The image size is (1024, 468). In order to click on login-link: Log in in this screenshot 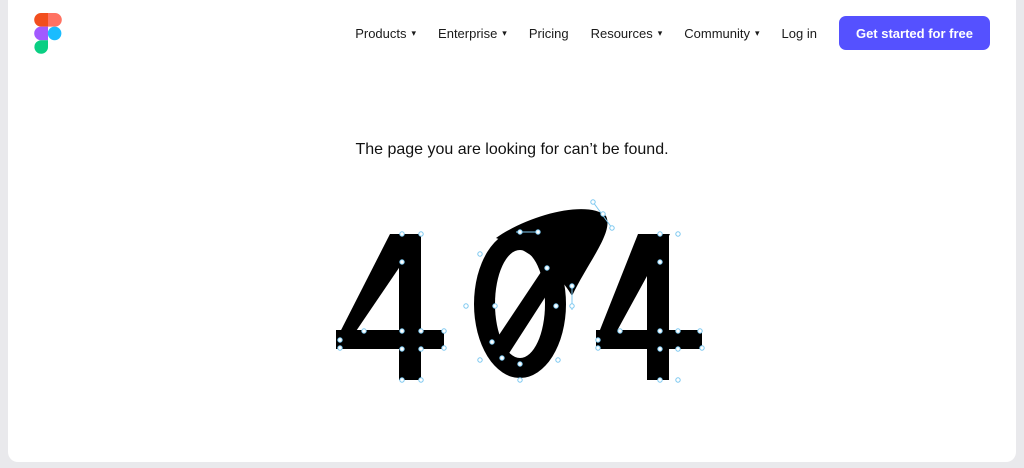, I will do `click(799, 33)`.